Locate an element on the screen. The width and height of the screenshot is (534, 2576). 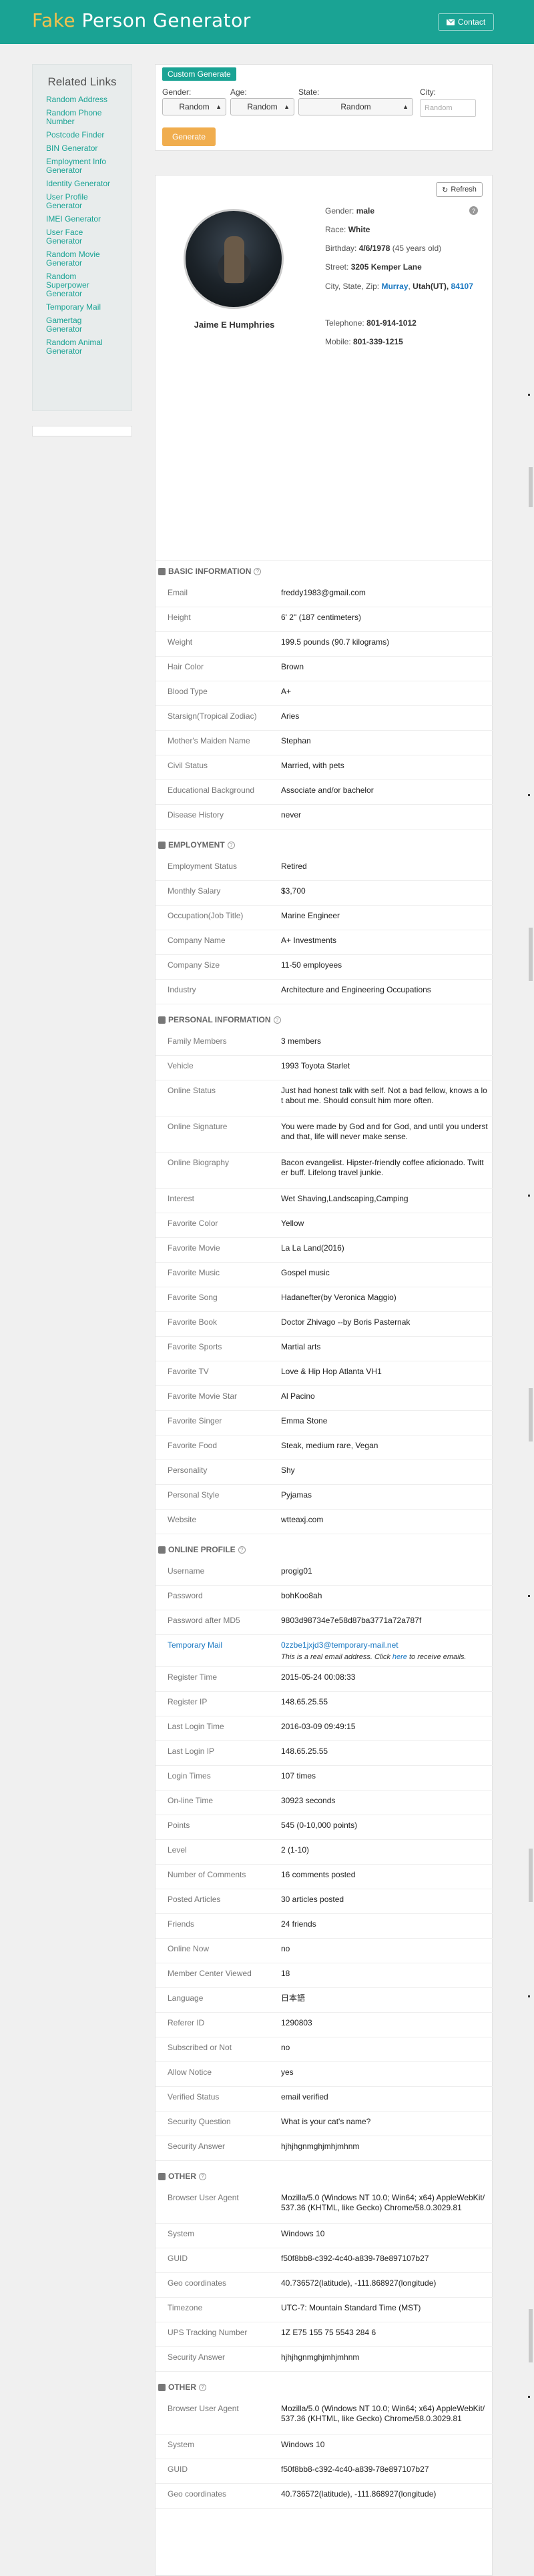
generate-button: Generate is located at coordinates (189, 136).